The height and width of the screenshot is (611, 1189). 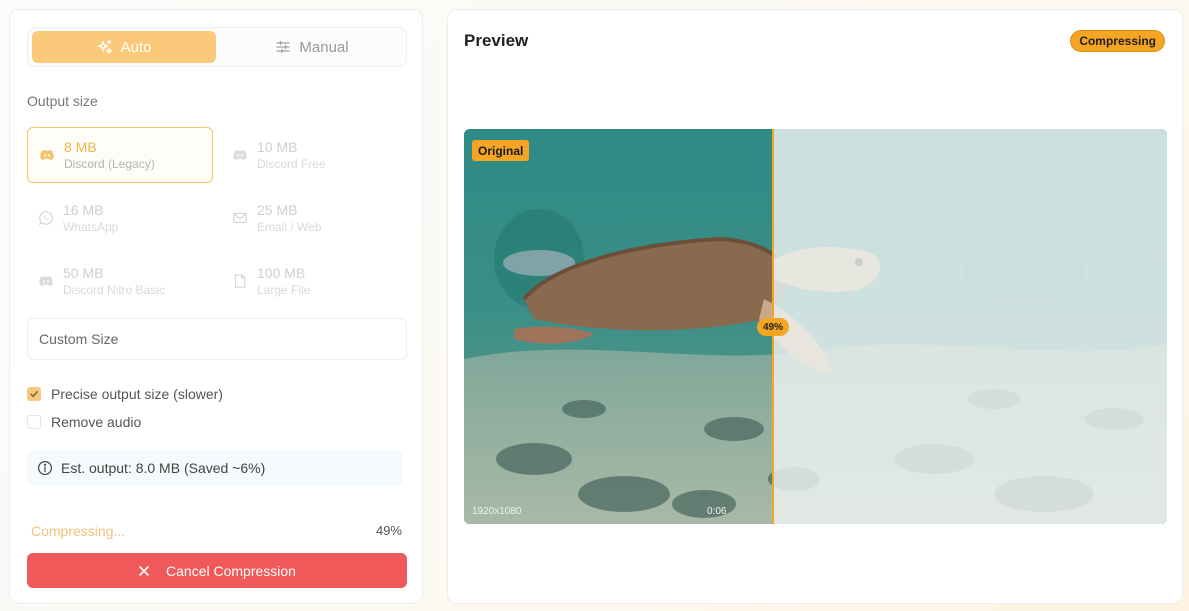 I want to click on option-size-text: 100 MB, so click(x=281, y=272).